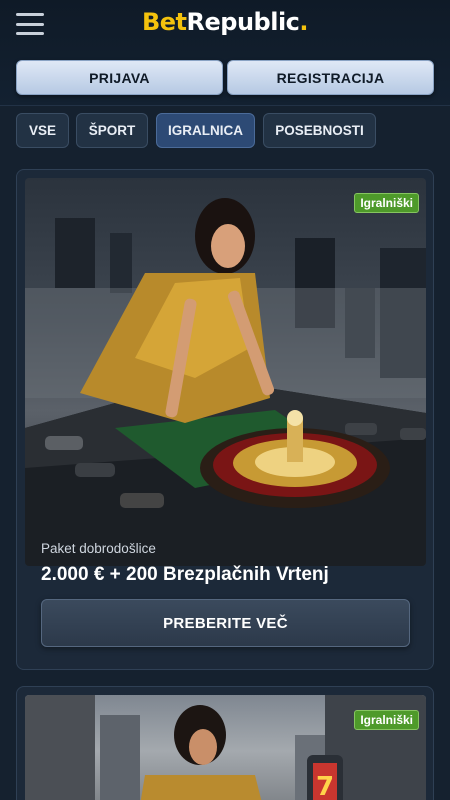 This screenshot has width=450, height=800. What do you see at coordinates (119, 77) in the screenshot?
I see `login-button: PRIJAVA` at bounding box center [119, 77].